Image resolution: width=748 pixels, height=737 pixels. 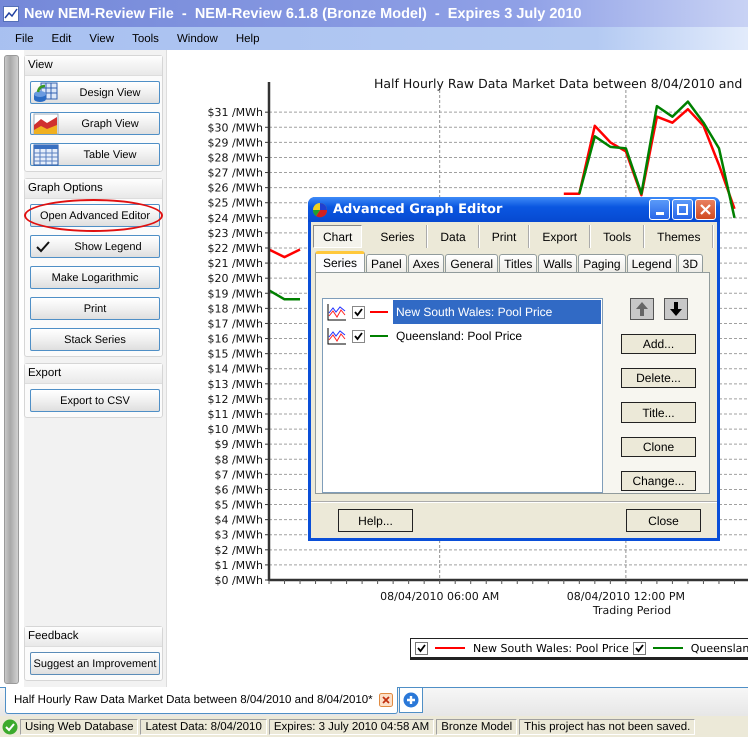 I want to click on maximize-button, so click(x=682, y=209).